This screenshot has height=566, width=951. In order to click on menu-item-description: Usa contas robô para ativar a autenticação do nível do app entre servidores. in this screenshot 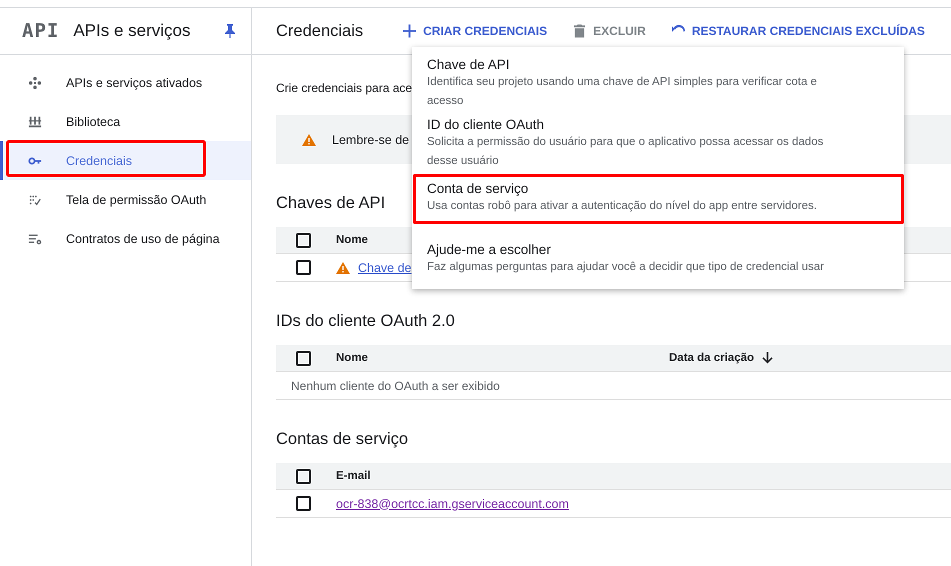, I will do `click(622, 206)`.